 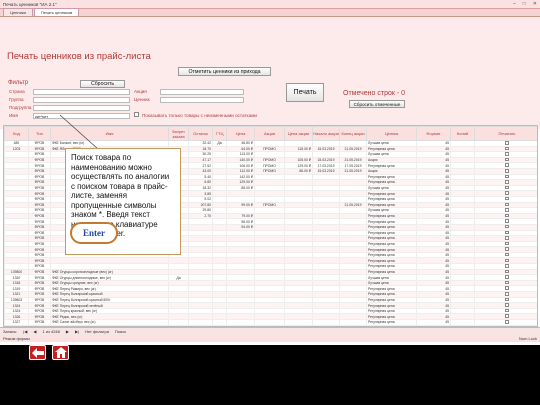 I want to click on back-button, so click(x=37, y=352).